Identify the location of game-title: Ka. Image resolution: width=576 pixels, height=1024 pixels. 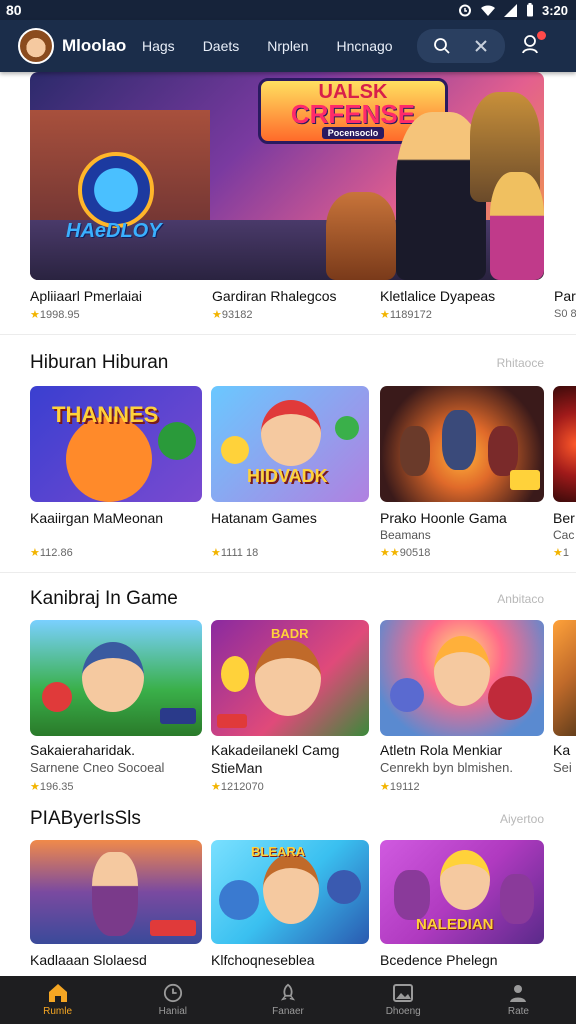
(562, 750).